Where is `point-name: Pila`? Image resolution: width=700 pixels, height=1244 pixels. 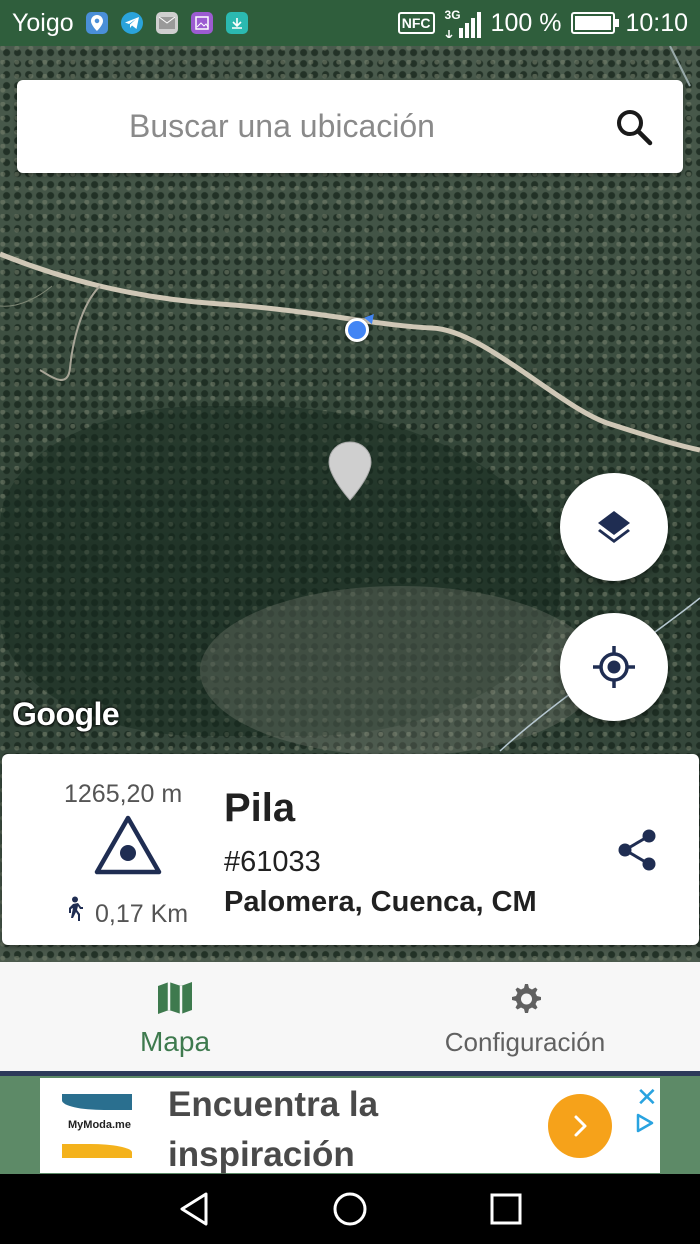 point-name: Pila is located at coordinates (260, 808).